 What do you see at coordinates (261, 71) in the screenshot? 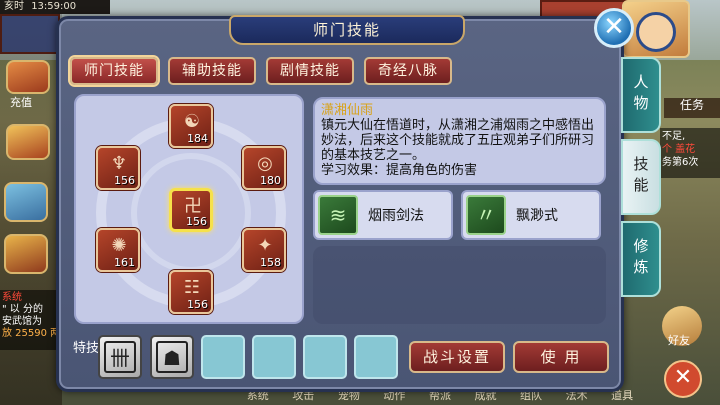
I see `skill-category-tabs: 师门技能 辅助技能 剧情技能 奇经八脉` at bounding box center [261, 71].